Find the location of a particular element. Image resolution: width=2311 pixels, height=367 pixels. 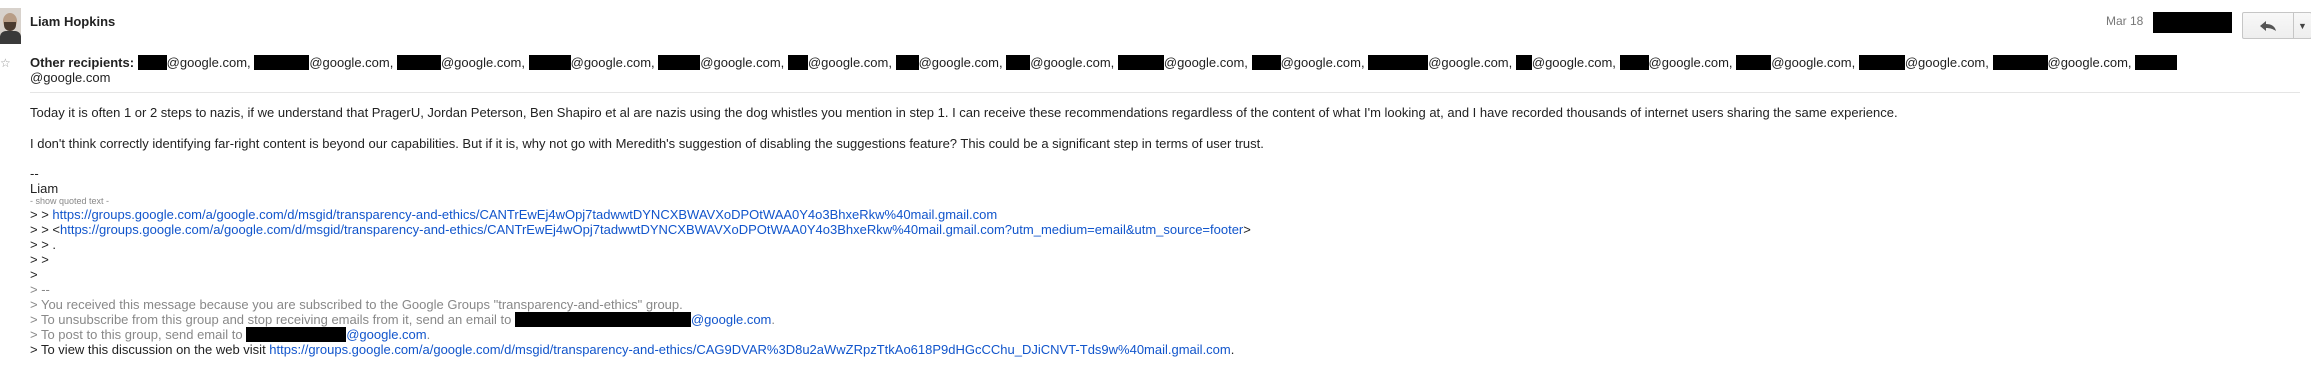

avatar-beard is located at coordinates (10, 26).